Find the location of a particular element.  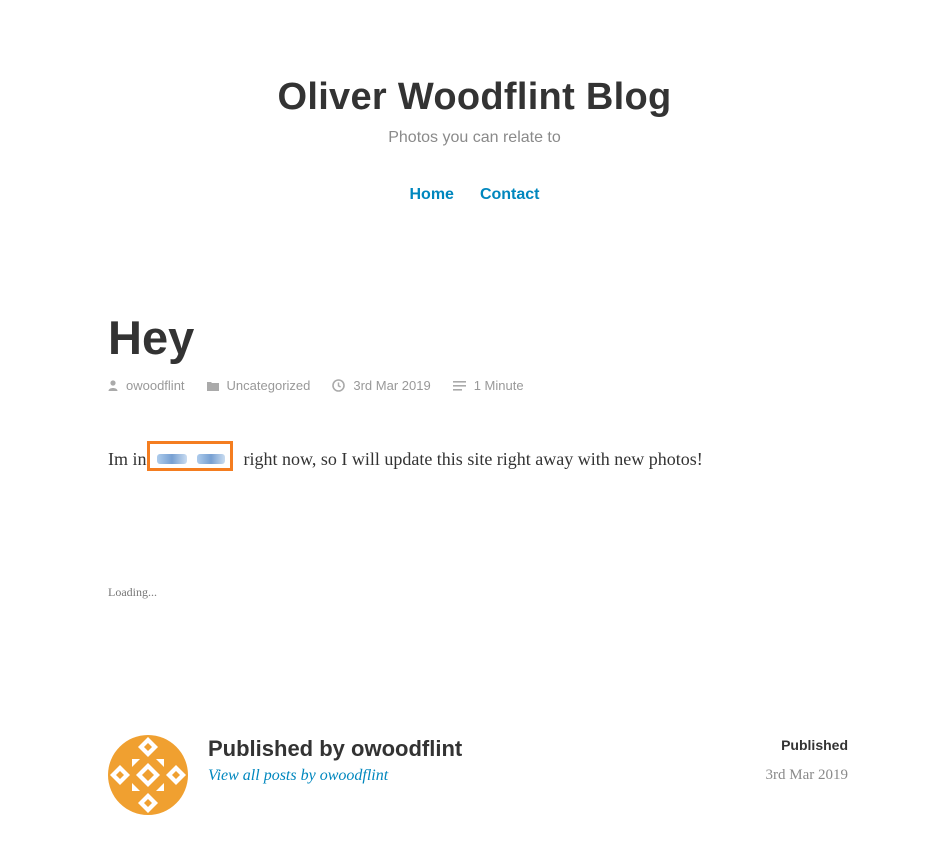

meta-author: owoodflint is located at coordinates (146, 385).